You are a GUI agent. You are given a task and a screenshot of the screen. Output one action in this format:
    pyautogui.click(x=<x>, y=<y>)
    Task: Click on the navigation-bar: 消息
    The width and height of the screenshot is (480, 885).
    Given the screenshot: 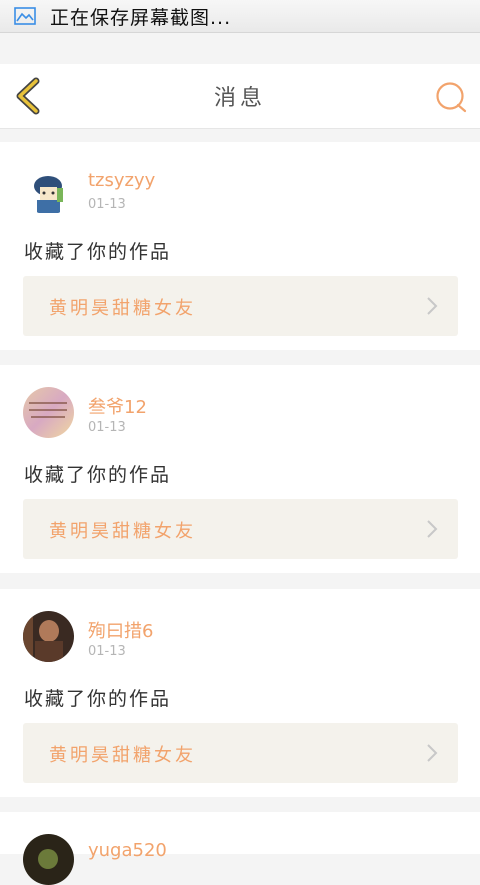 What is the action you would take?
    pyautogui.click(x=240, y=96)
    